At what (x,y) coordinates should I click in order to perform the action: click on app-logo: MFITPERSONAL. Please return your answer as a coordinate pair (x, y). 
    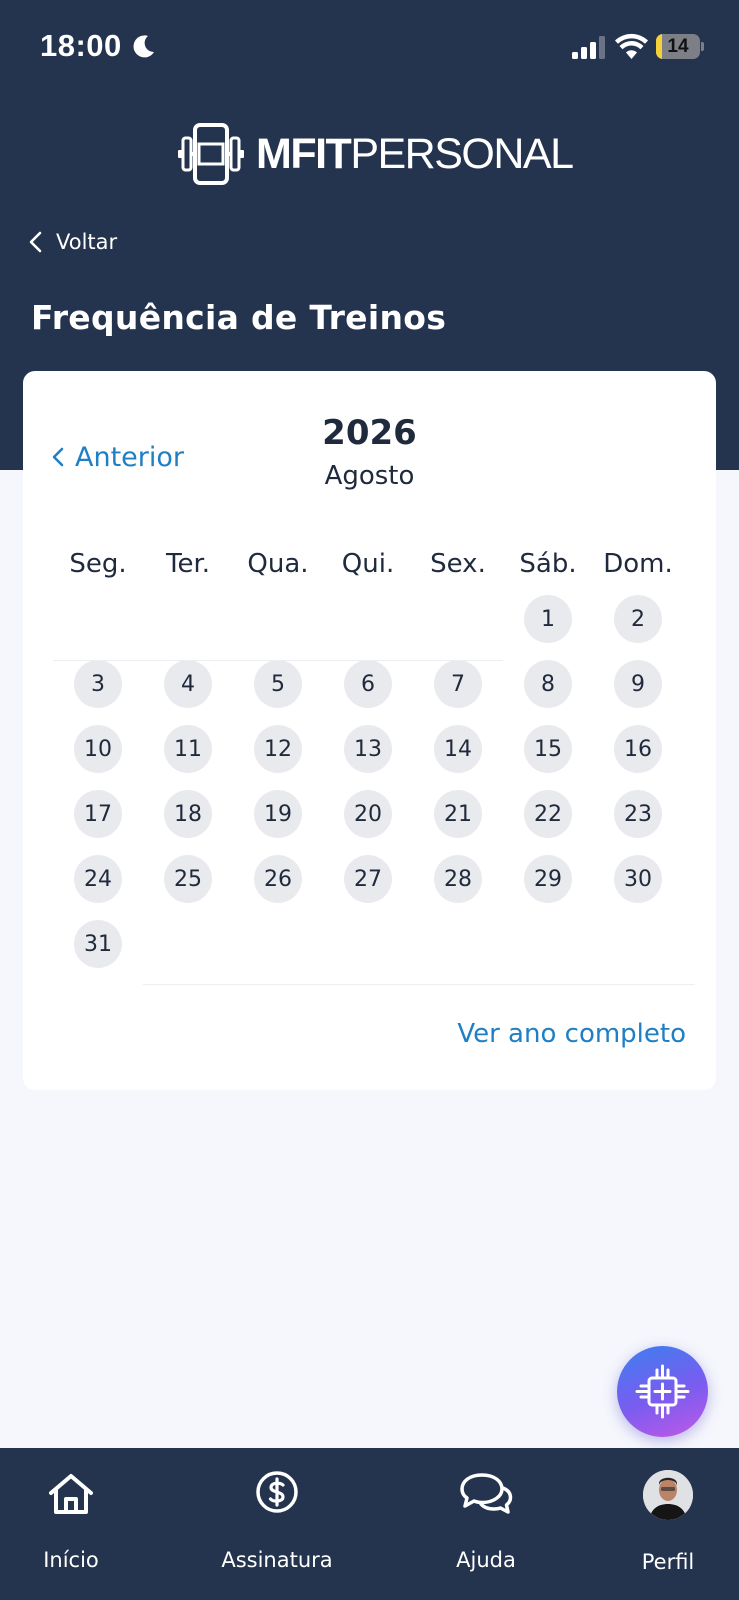
    Looking at the image, I should click on (378, 155).